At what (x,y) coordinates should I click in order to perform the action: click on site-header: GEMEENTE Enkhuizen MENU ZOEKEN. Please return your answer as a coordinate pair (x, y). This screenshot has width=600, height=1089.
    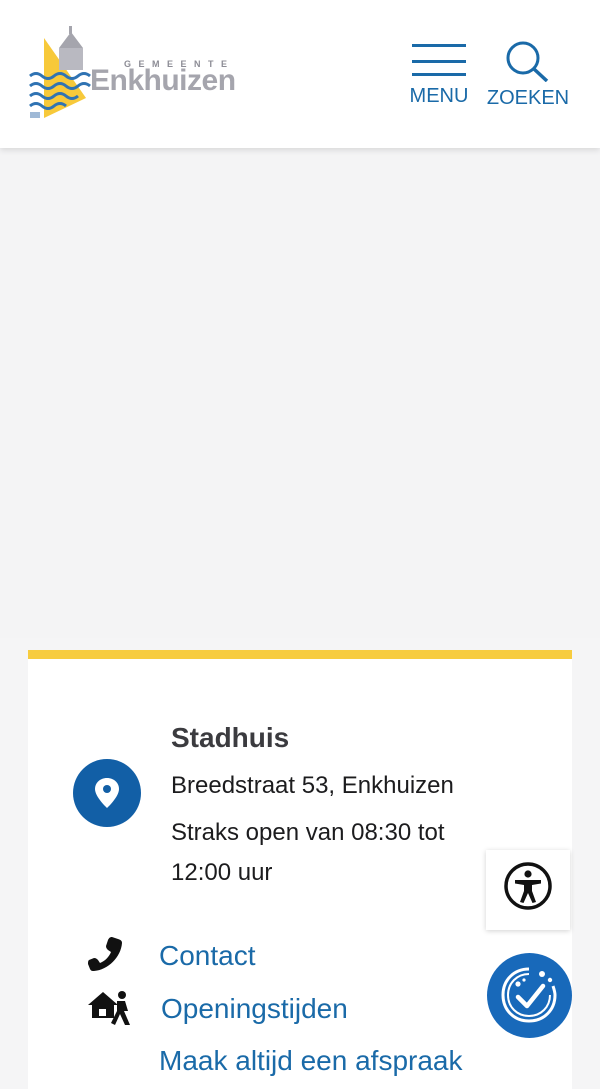
    Looking at the image, I should click on (300, 74).